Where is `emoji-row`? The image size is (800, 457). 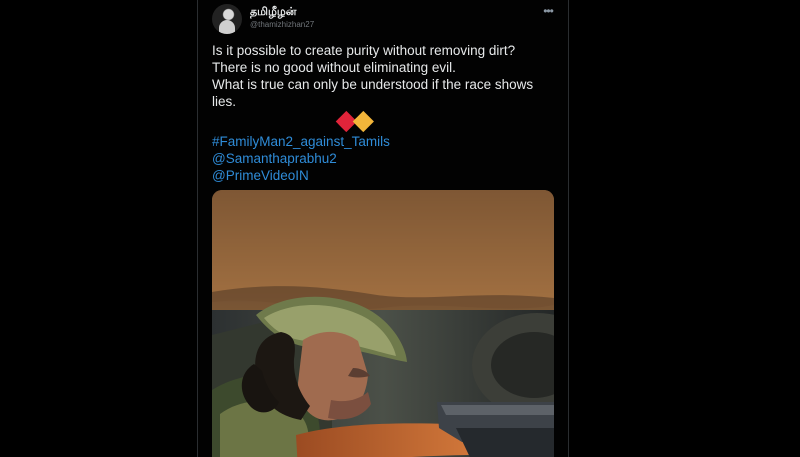 emoji-row is located at coordinates (384, 121).